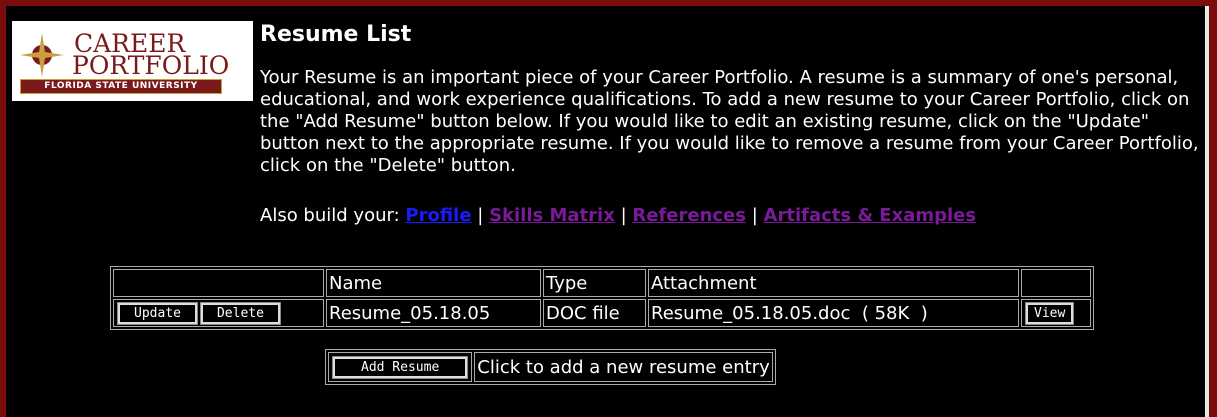 The width and height of the screenshot is (1217, 417). Describe the element at coordinates (240, 313) in the screenshot. I see `delete-button: Delete` at that location.